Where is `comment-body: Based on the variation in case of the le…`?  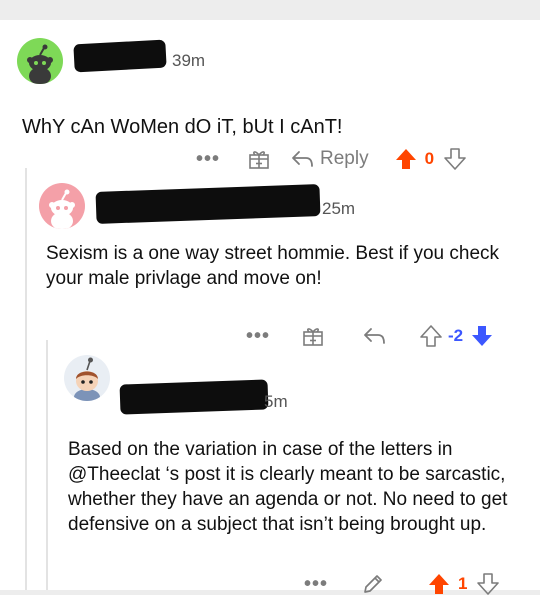 comment-body: Based on the variation in case of the le… is located at coordinates (288, 487).